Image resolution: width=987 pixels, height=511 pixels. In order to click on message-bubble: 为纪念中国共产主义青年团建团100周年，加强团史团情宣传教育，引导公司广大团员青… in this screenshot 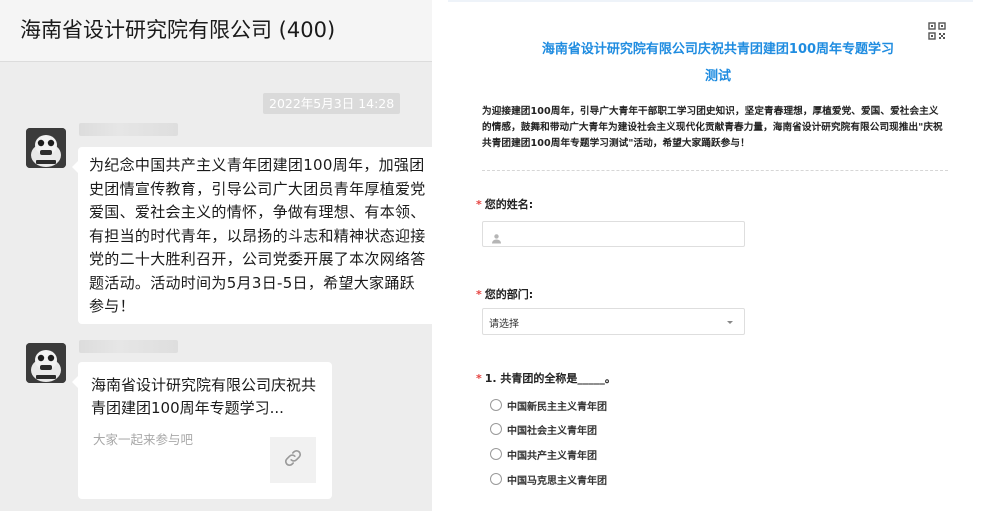, I will do `click(255, 235)`.